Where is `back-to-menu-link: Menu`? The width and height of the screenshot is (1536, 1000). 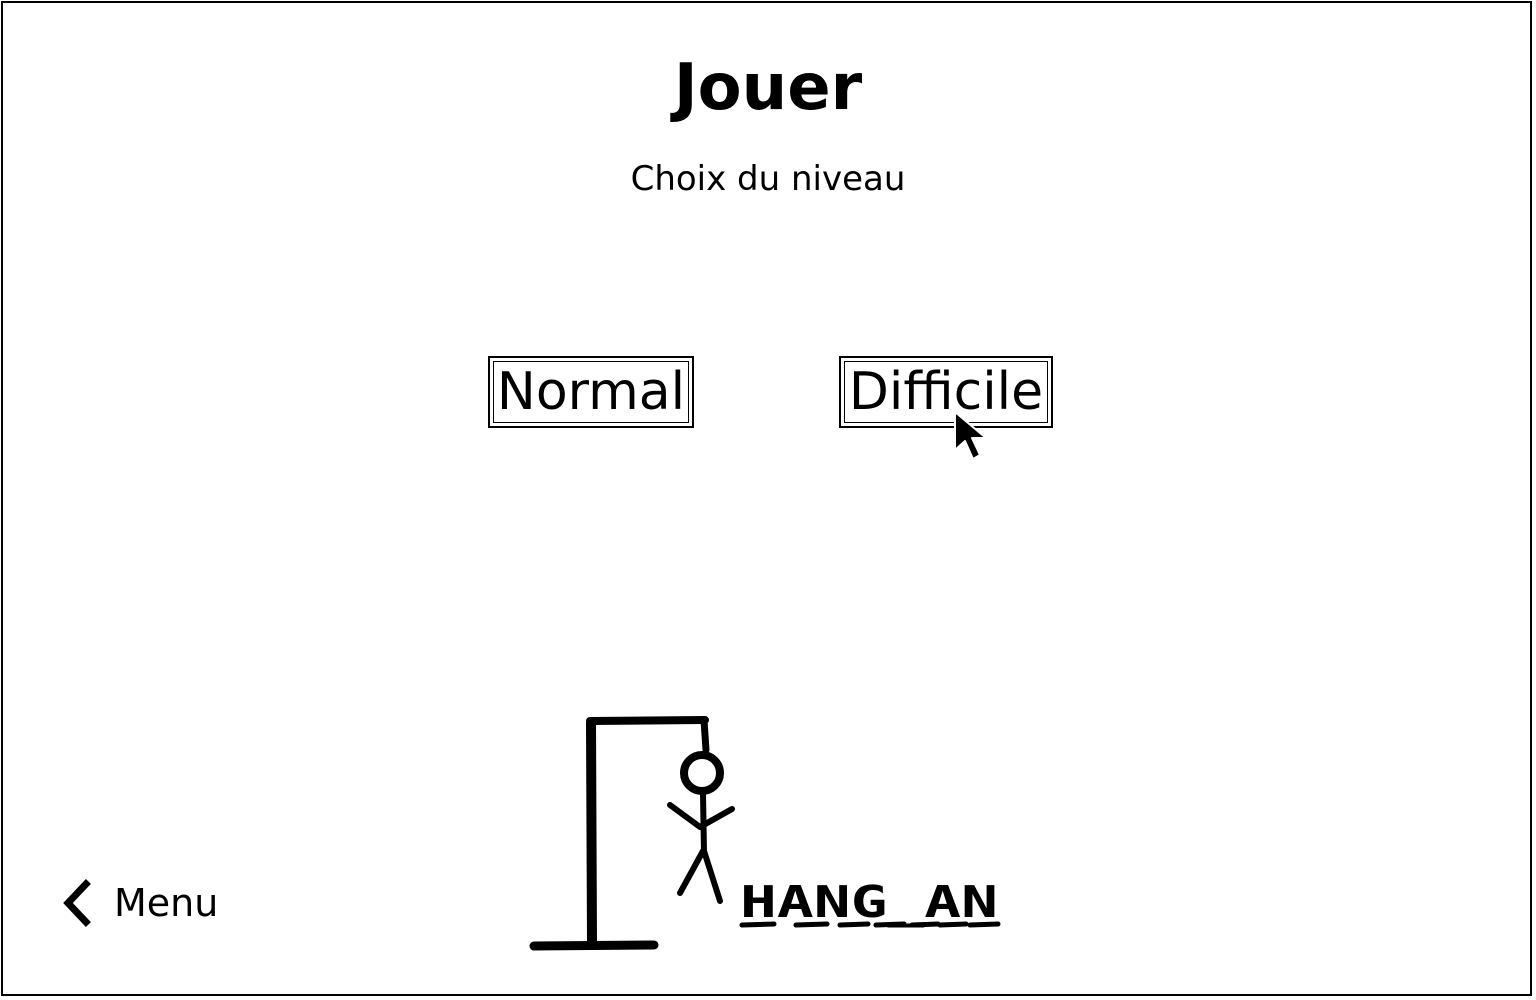 back-to-menu-link: Menu is located at coordinates (137, 903).